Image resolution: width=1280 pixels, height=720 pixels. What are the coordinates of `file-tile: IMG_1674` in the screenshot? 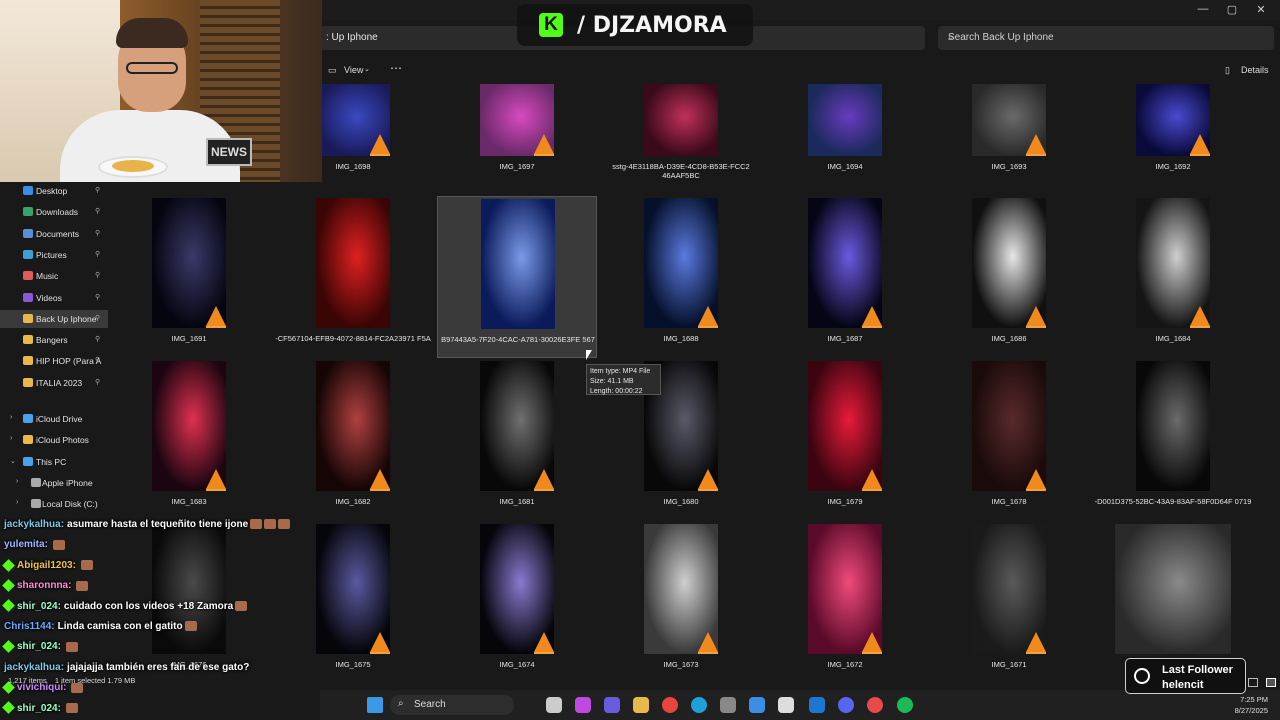 It's located at (517, 603).